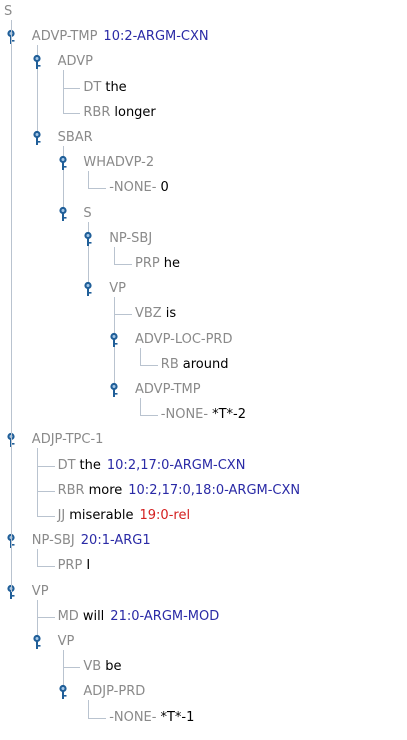 The height and width of the screenshot is (740, 407). I want to click on tree-leaf: -NONE- *T*-2, so click(203, 415).